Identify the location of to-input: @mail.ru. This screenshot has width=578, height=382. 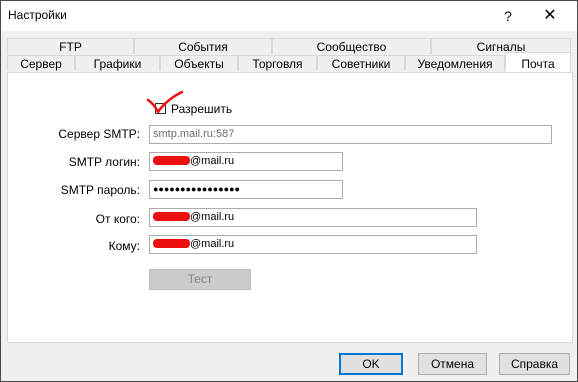
(313, 244).